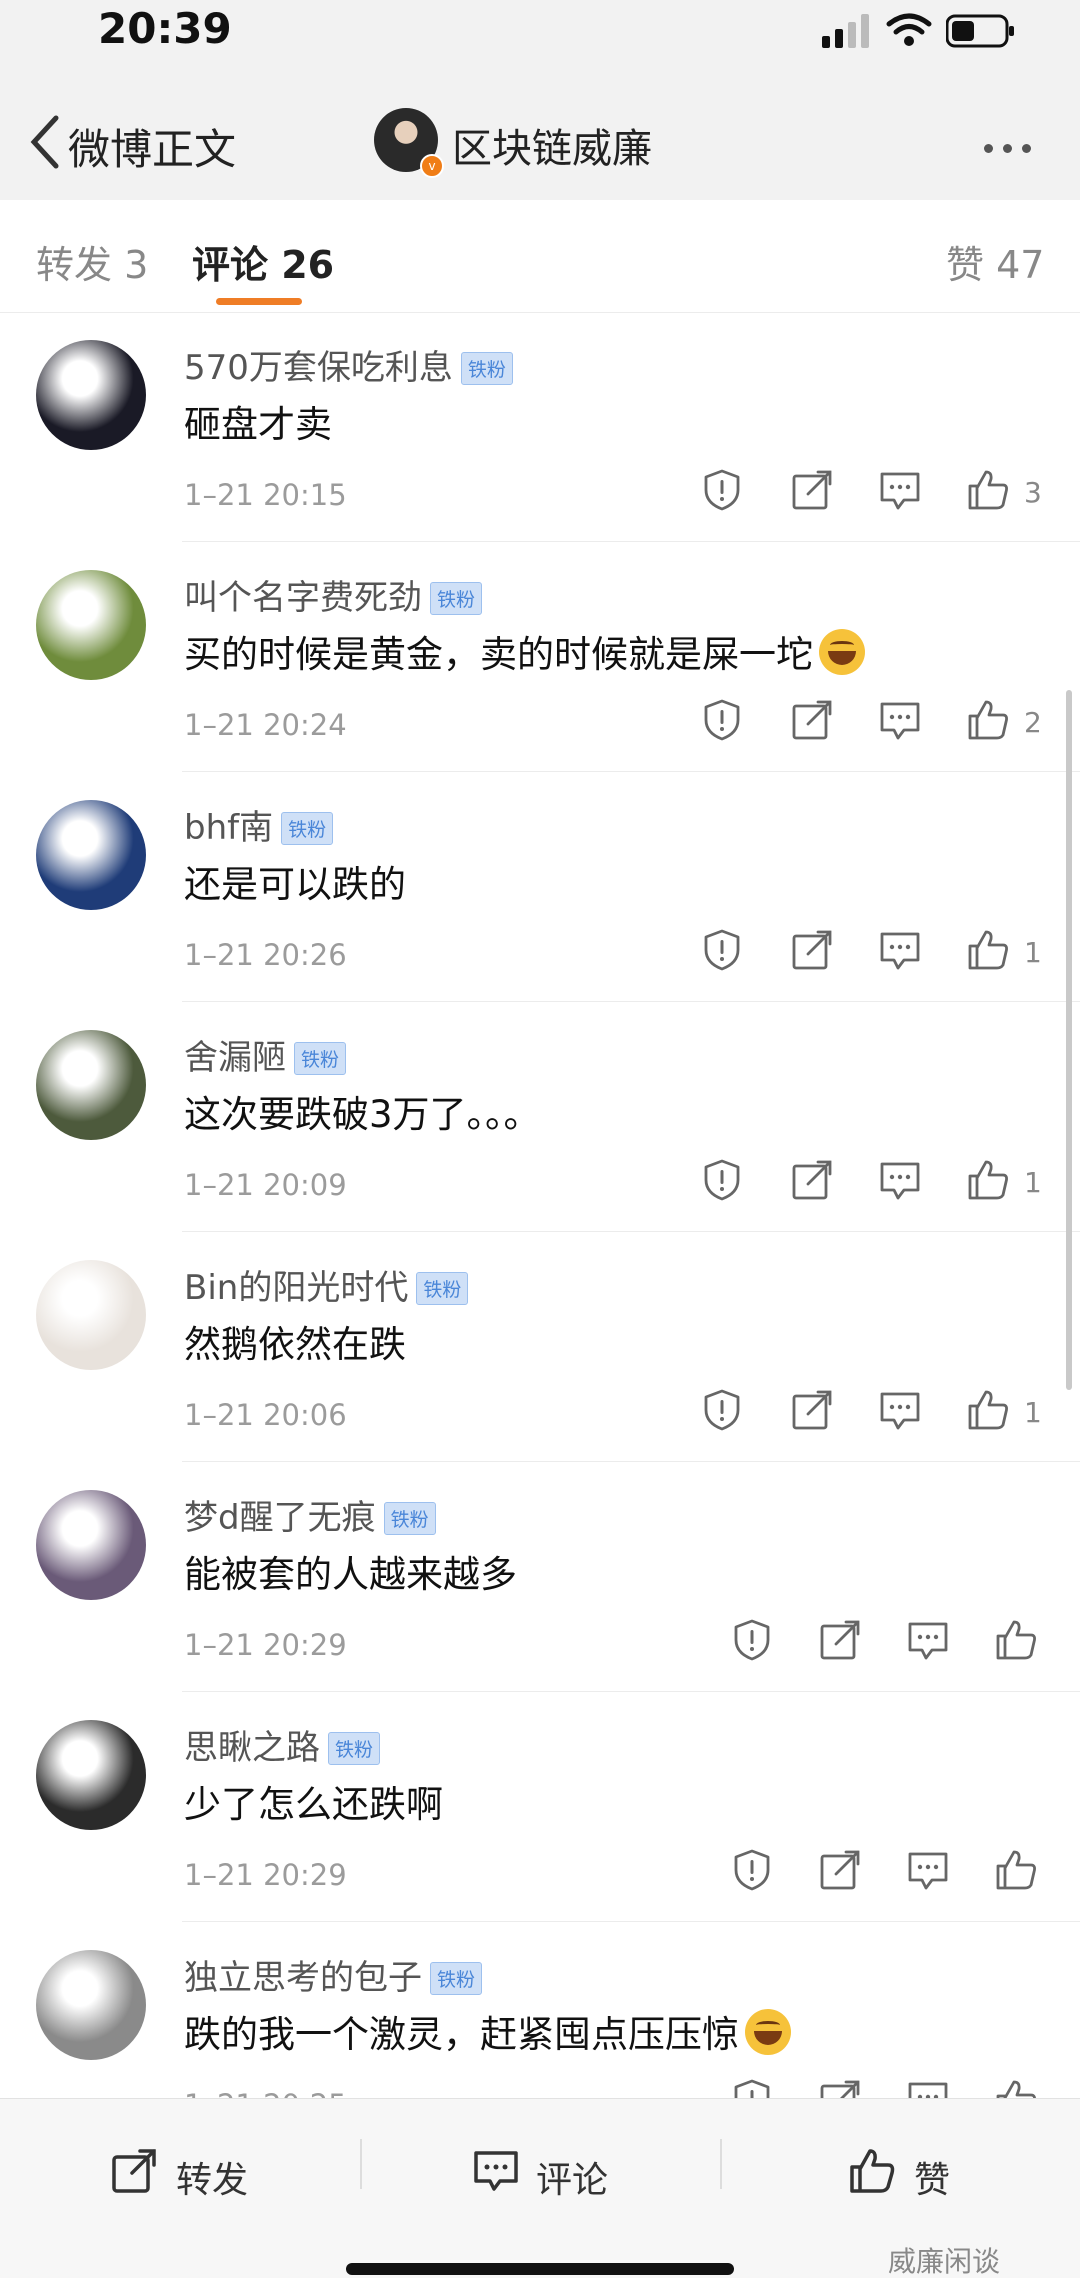  Describe the element at coordinates (524, 651) in the screenshot. I see `comment-text: 买的时候是黄金，卖的时候就是屎一坨` at that location.